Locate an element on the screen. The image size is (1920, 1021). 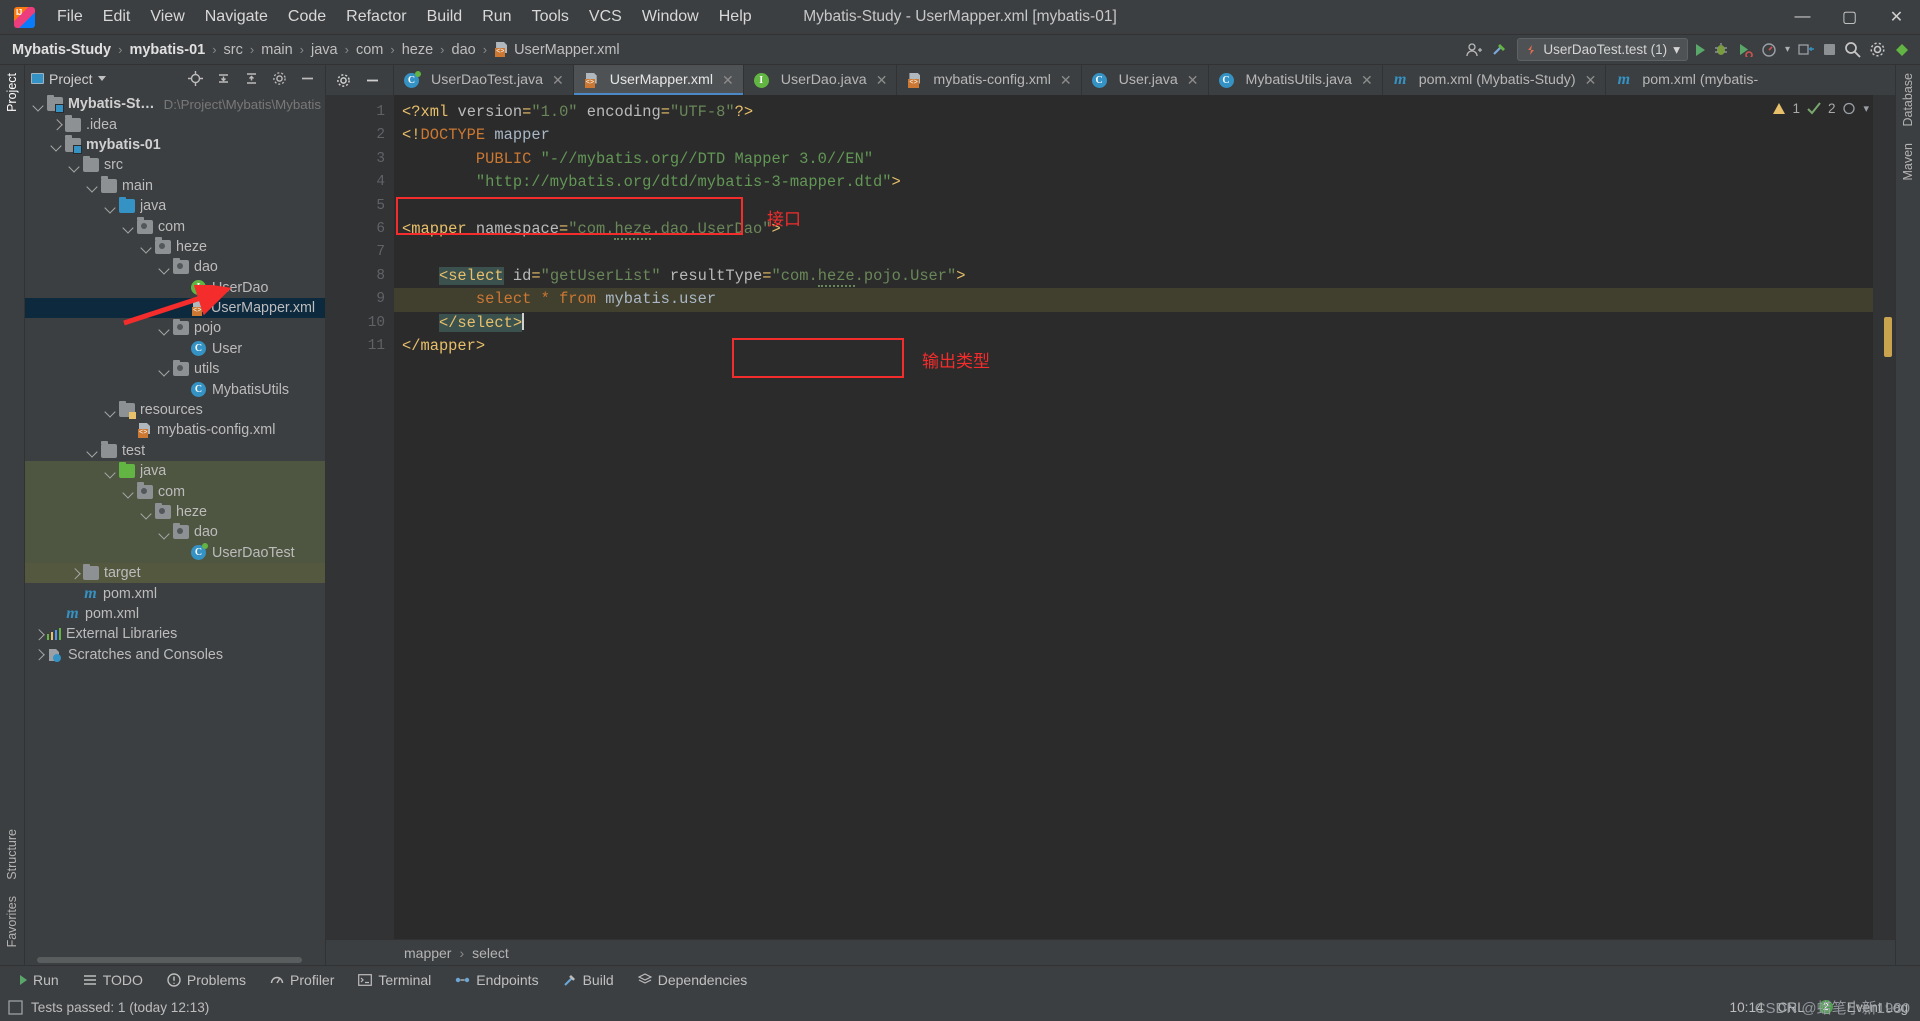
gutter-line-7: 7 is located at coordinates (360, 252).